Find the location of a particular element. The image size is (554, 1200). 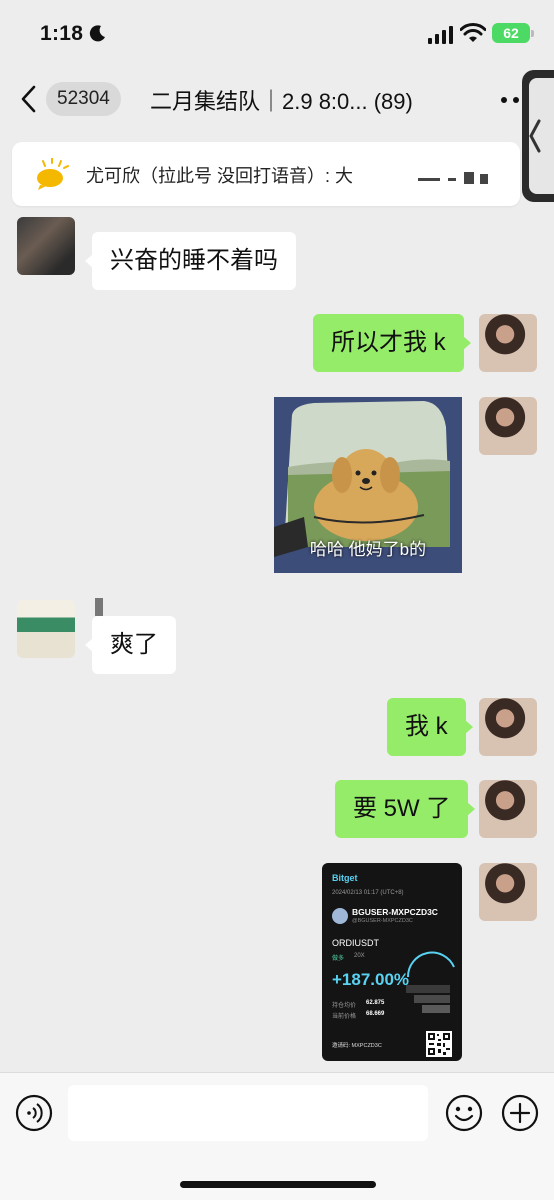

home-indicator is located at coordinates (278, 1184).